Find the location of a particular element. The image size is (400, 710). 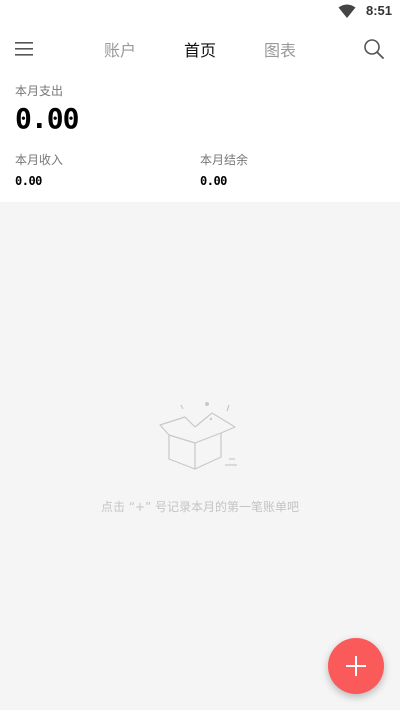

add-bill-button is located at coordinates (356, 666).